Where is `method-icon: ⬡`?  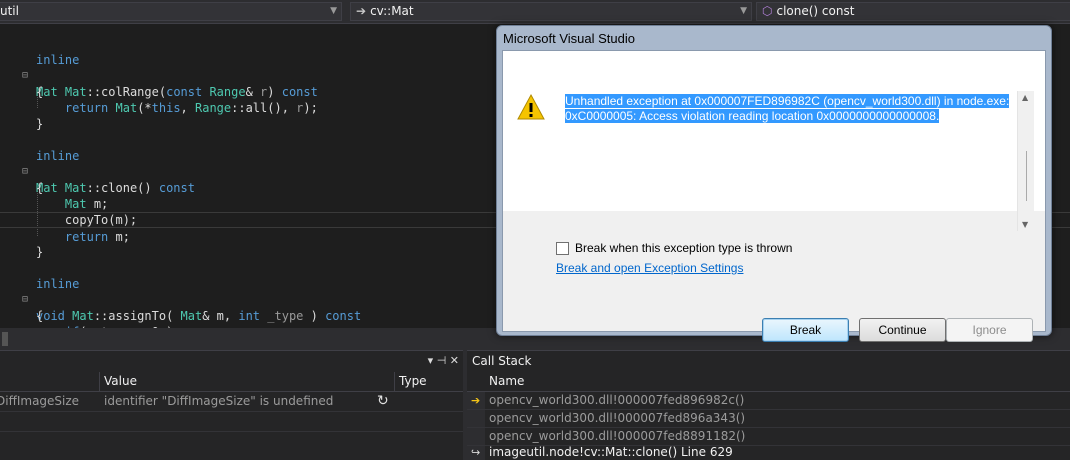 method-icon: ⬡ is located at coordinates (767, 11).